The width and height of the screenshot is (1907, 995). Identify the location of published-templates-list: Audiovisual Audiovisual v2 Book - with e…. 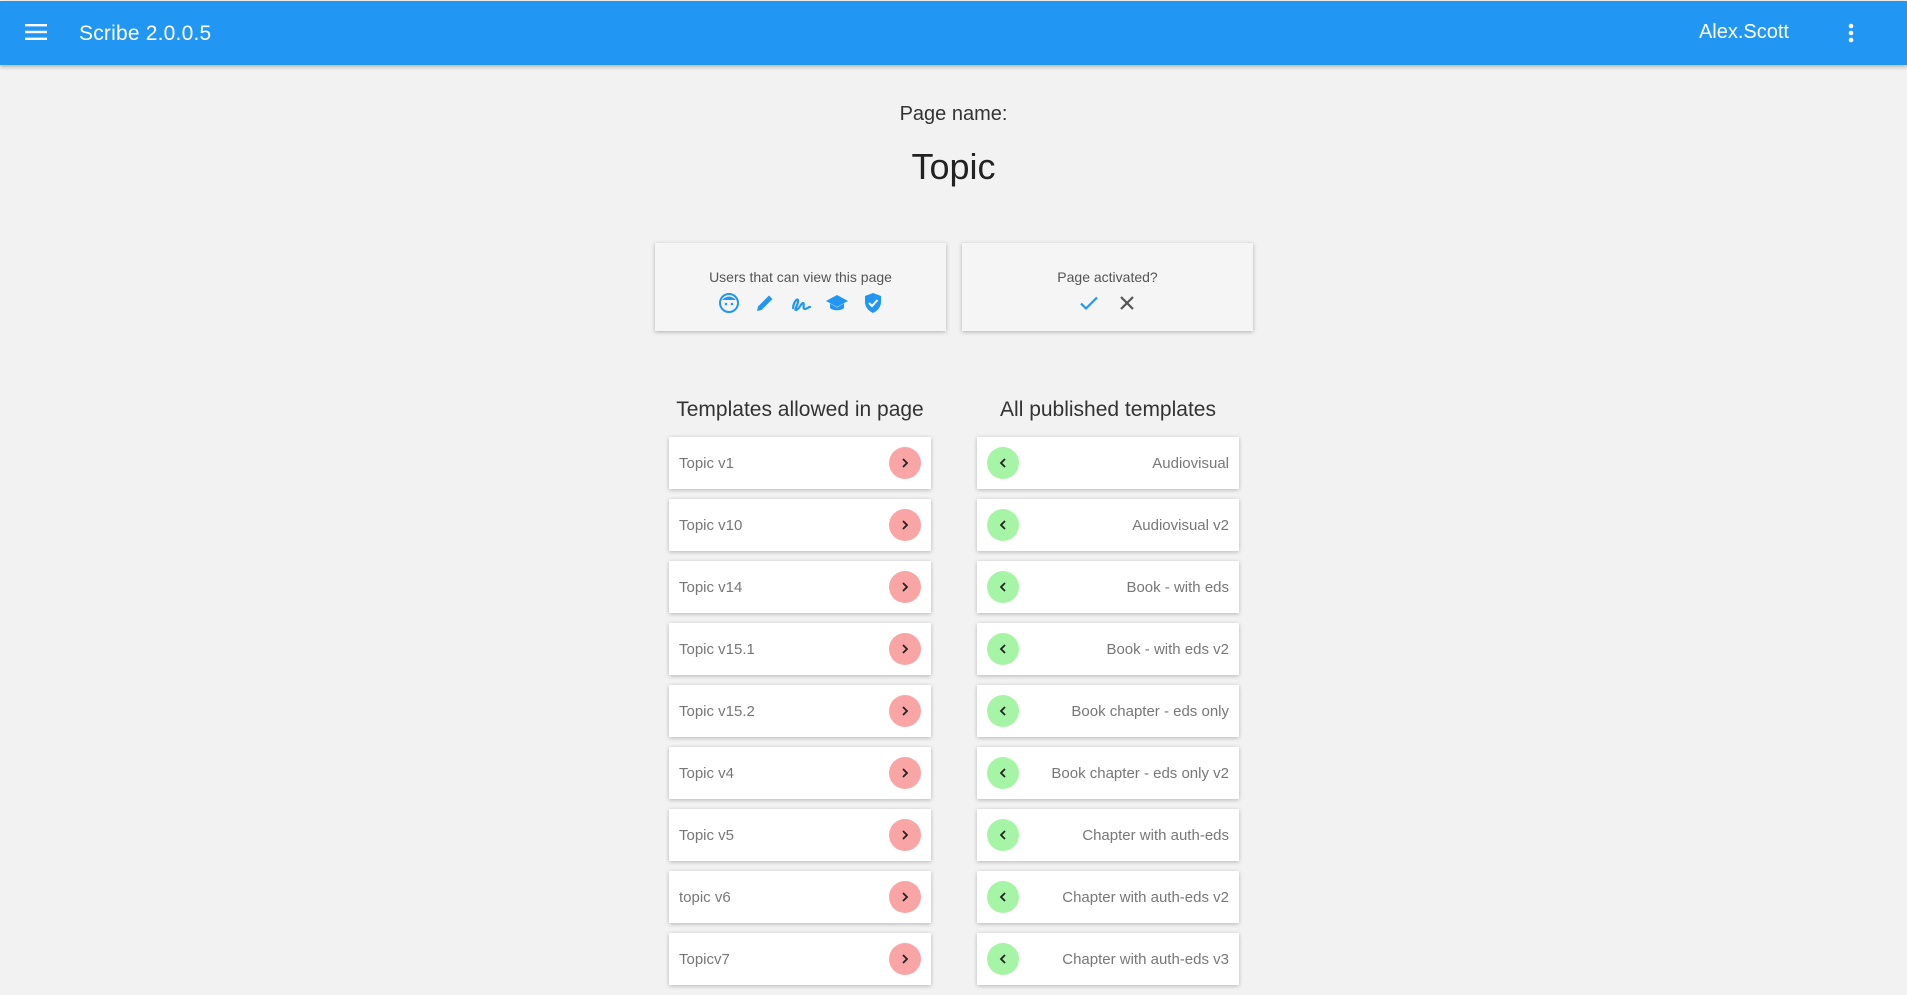
(1108, 716).